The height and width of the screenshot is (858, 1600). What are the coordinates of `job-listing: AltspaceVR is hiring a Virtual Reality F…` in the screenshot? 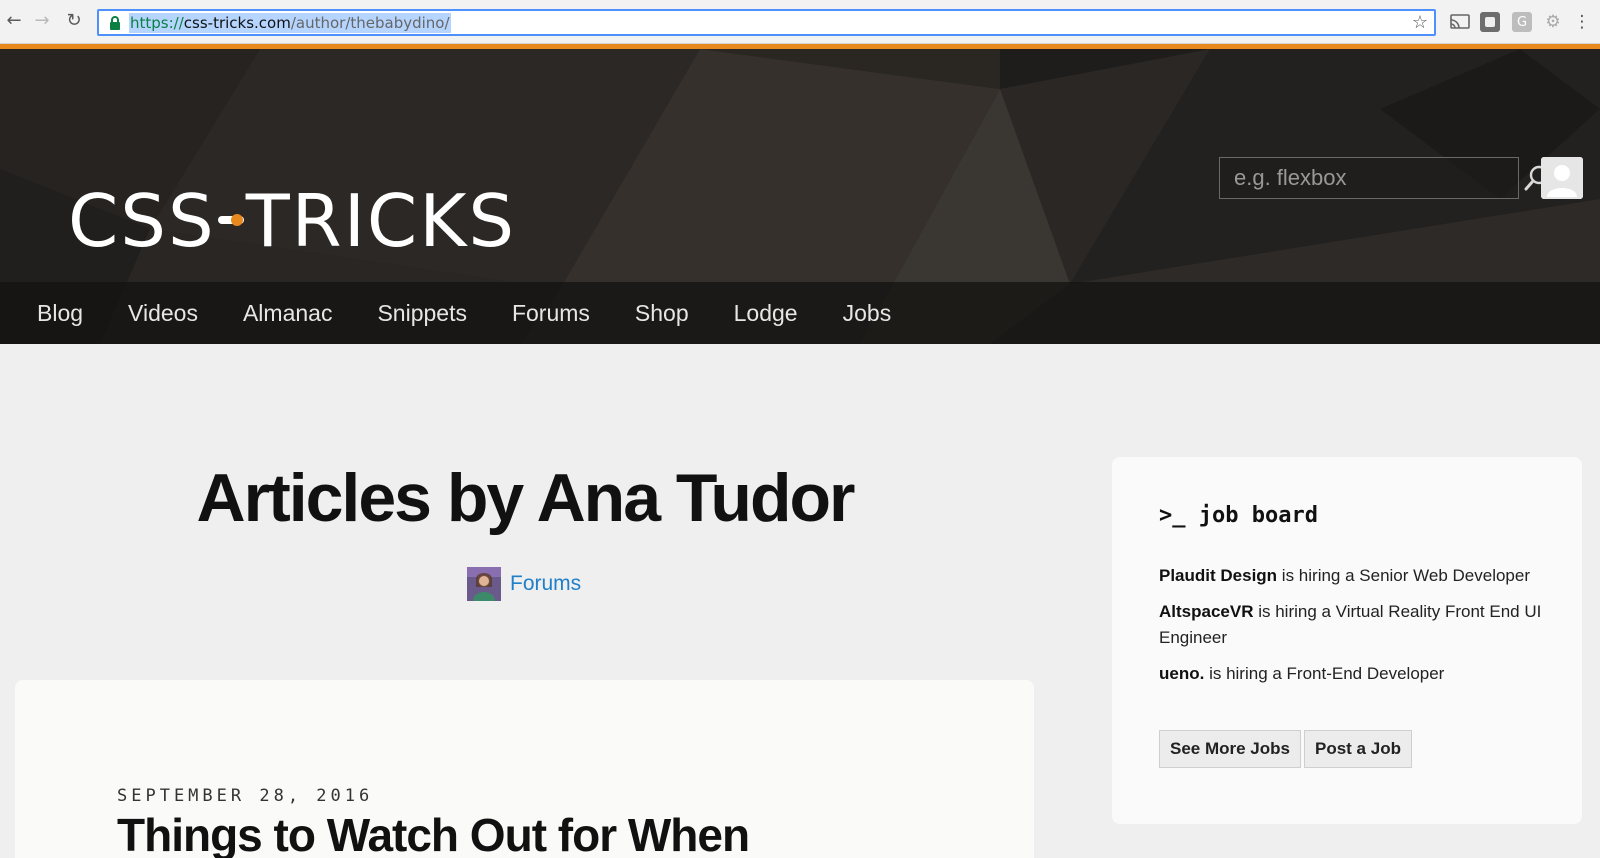 It's located at (1356, 625).